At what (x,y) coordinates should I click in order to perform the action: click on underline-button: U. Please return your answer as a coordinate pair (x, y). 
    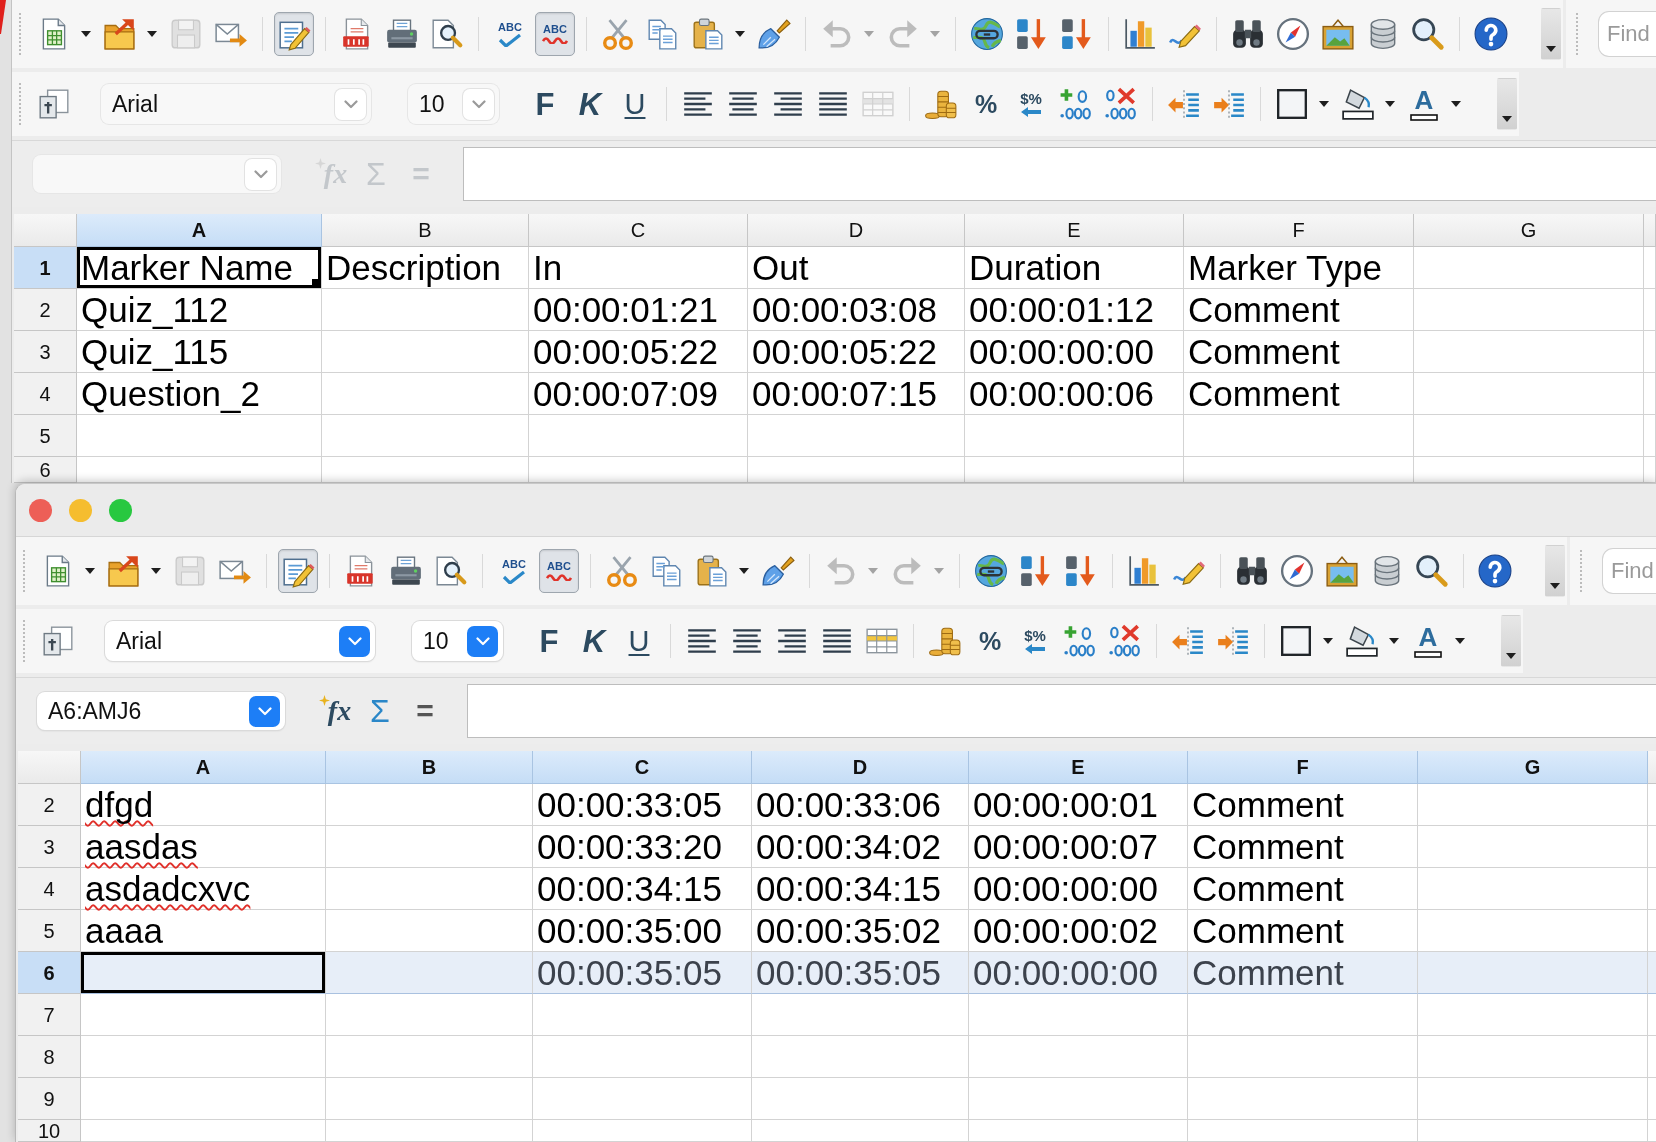
    Looking at the image, I should click on (635, 104).